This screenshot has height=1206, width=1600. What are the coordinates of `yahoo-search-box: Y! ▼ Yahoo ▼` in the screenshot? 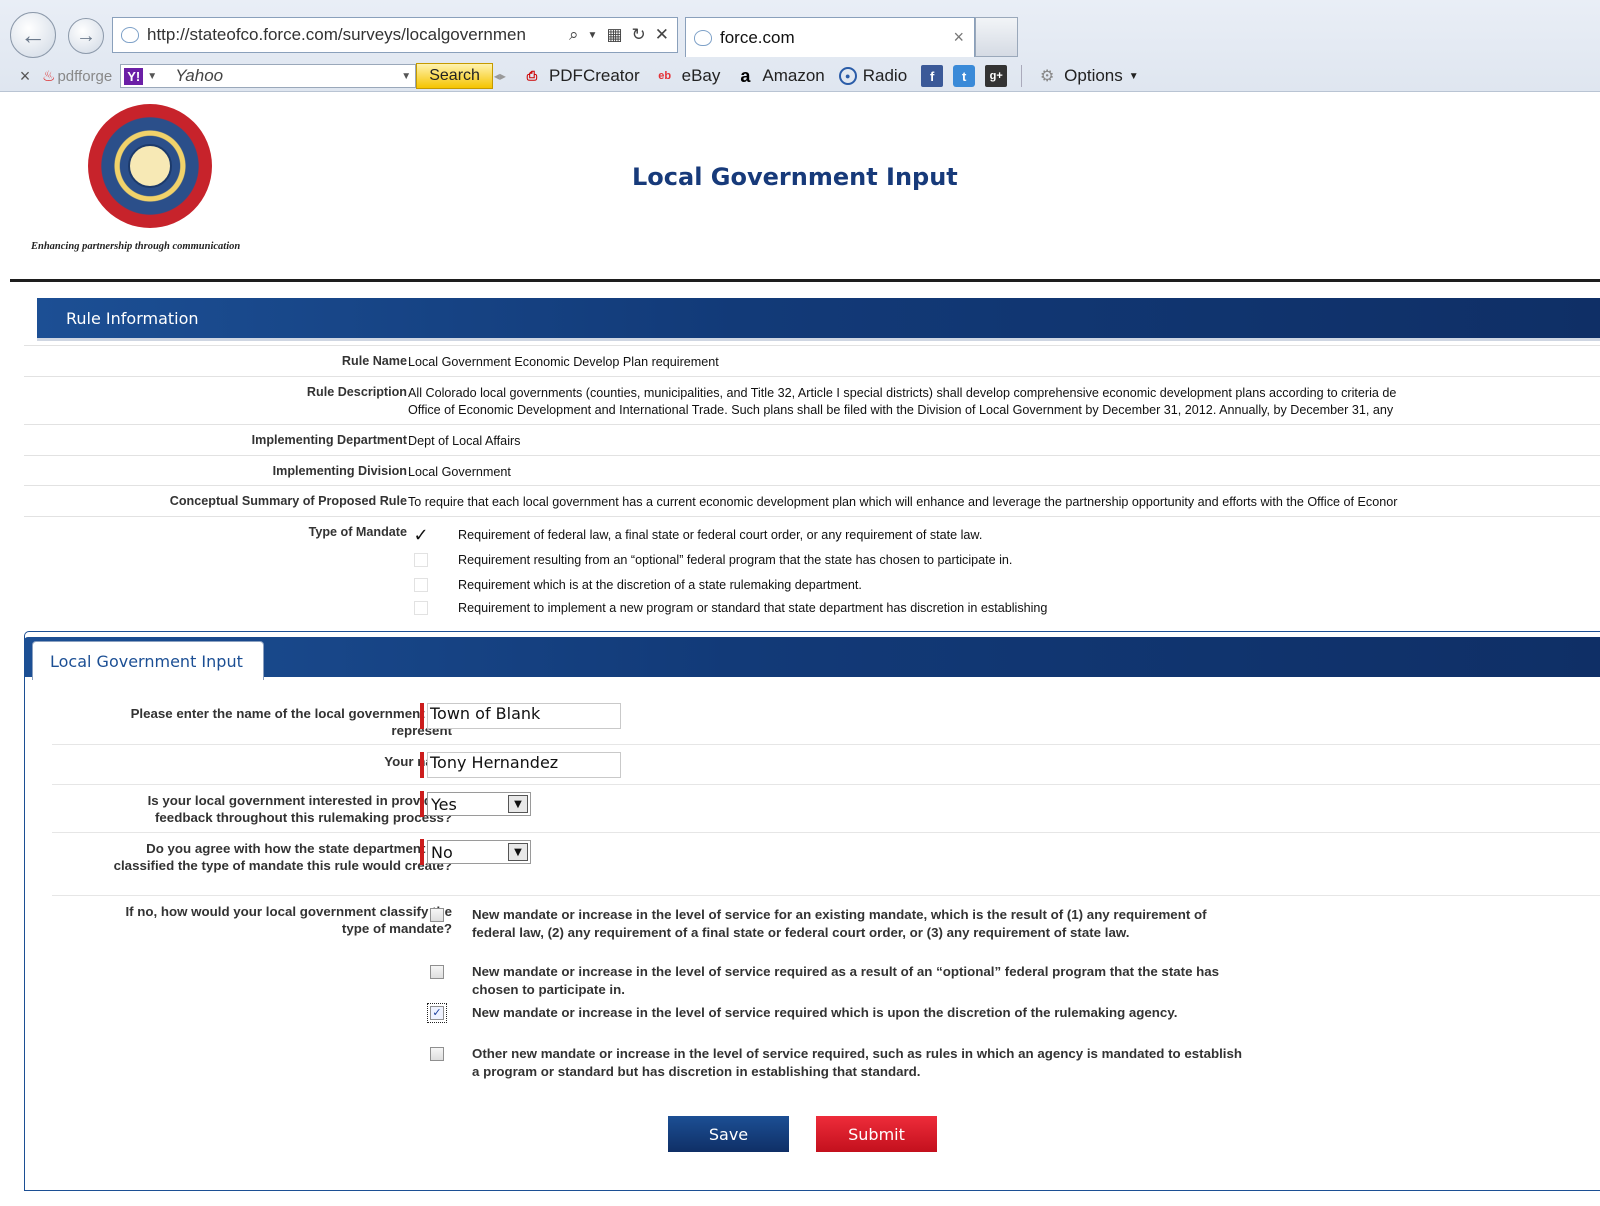 It's located at (268, 76).